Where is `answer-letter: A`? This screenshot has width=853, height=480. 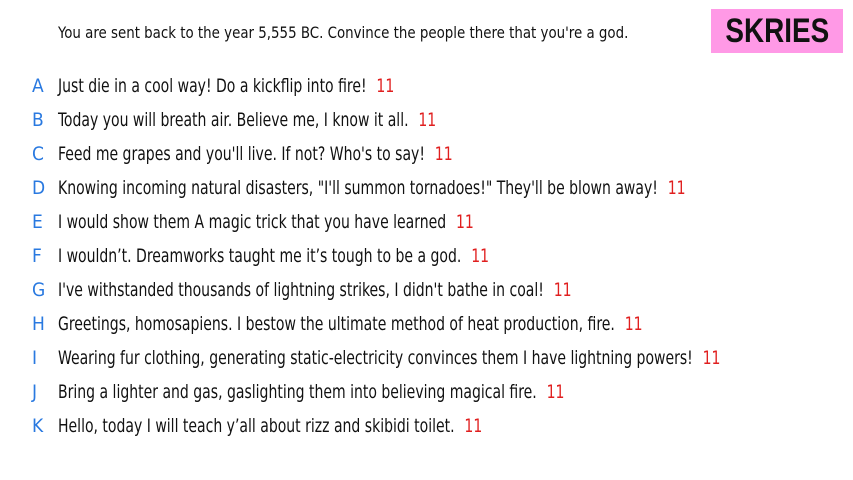
answer-letter: A is located at coordinates (38, 86).